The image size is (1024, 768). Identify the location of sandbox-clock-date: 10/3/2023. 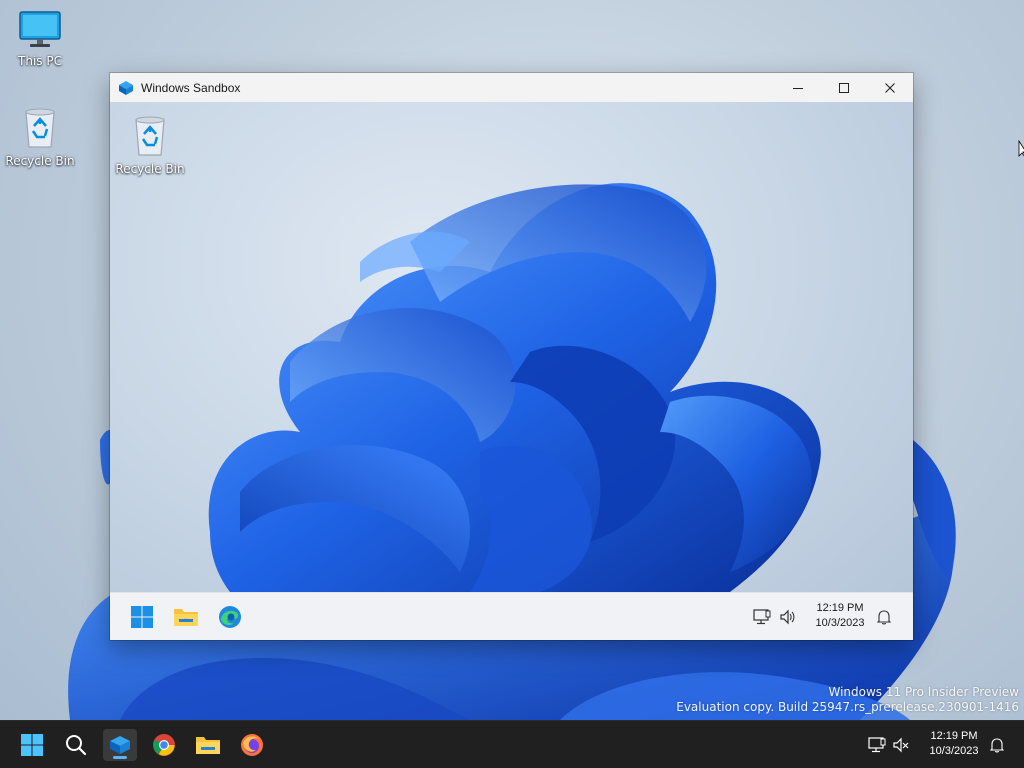
(840, 623).